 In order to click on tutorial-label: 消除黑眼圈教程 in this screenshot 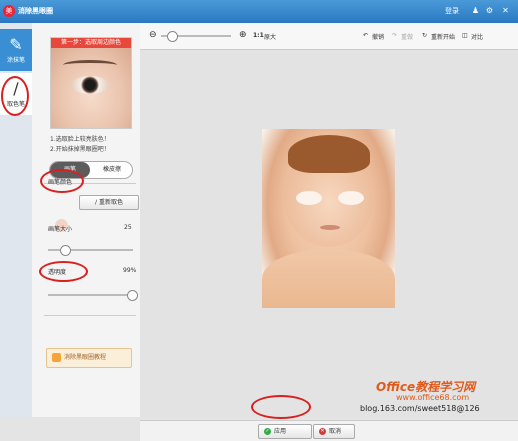, I will do `click(85, 357)`.